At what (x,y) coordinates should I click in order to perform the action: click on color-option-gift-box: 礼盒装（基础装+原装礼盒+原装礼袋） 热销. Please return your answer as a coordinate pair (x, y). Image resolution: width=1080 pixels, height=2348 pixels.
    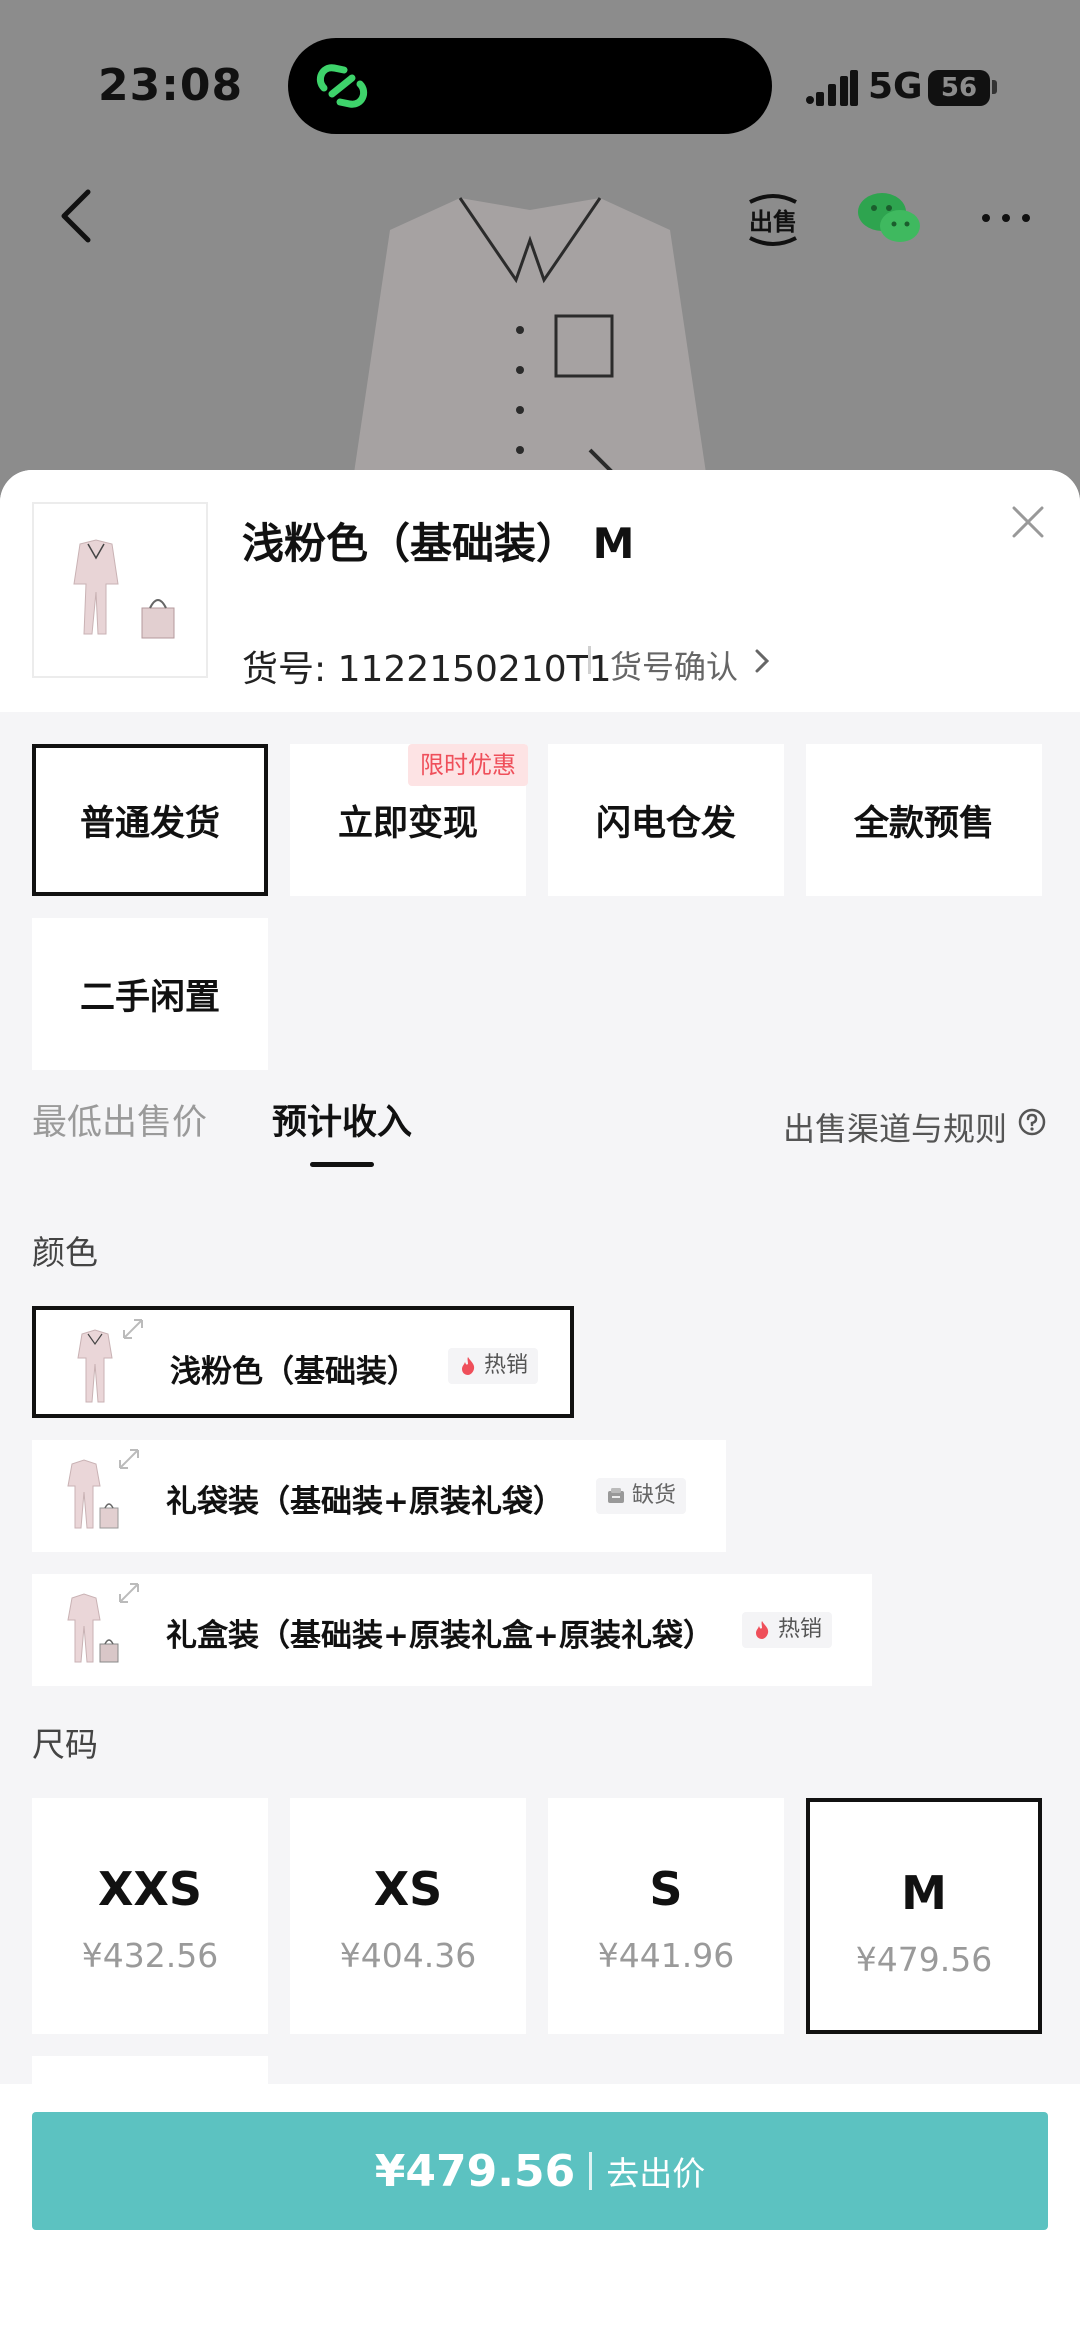
    Looking at the image, I should click on (452, 1630).